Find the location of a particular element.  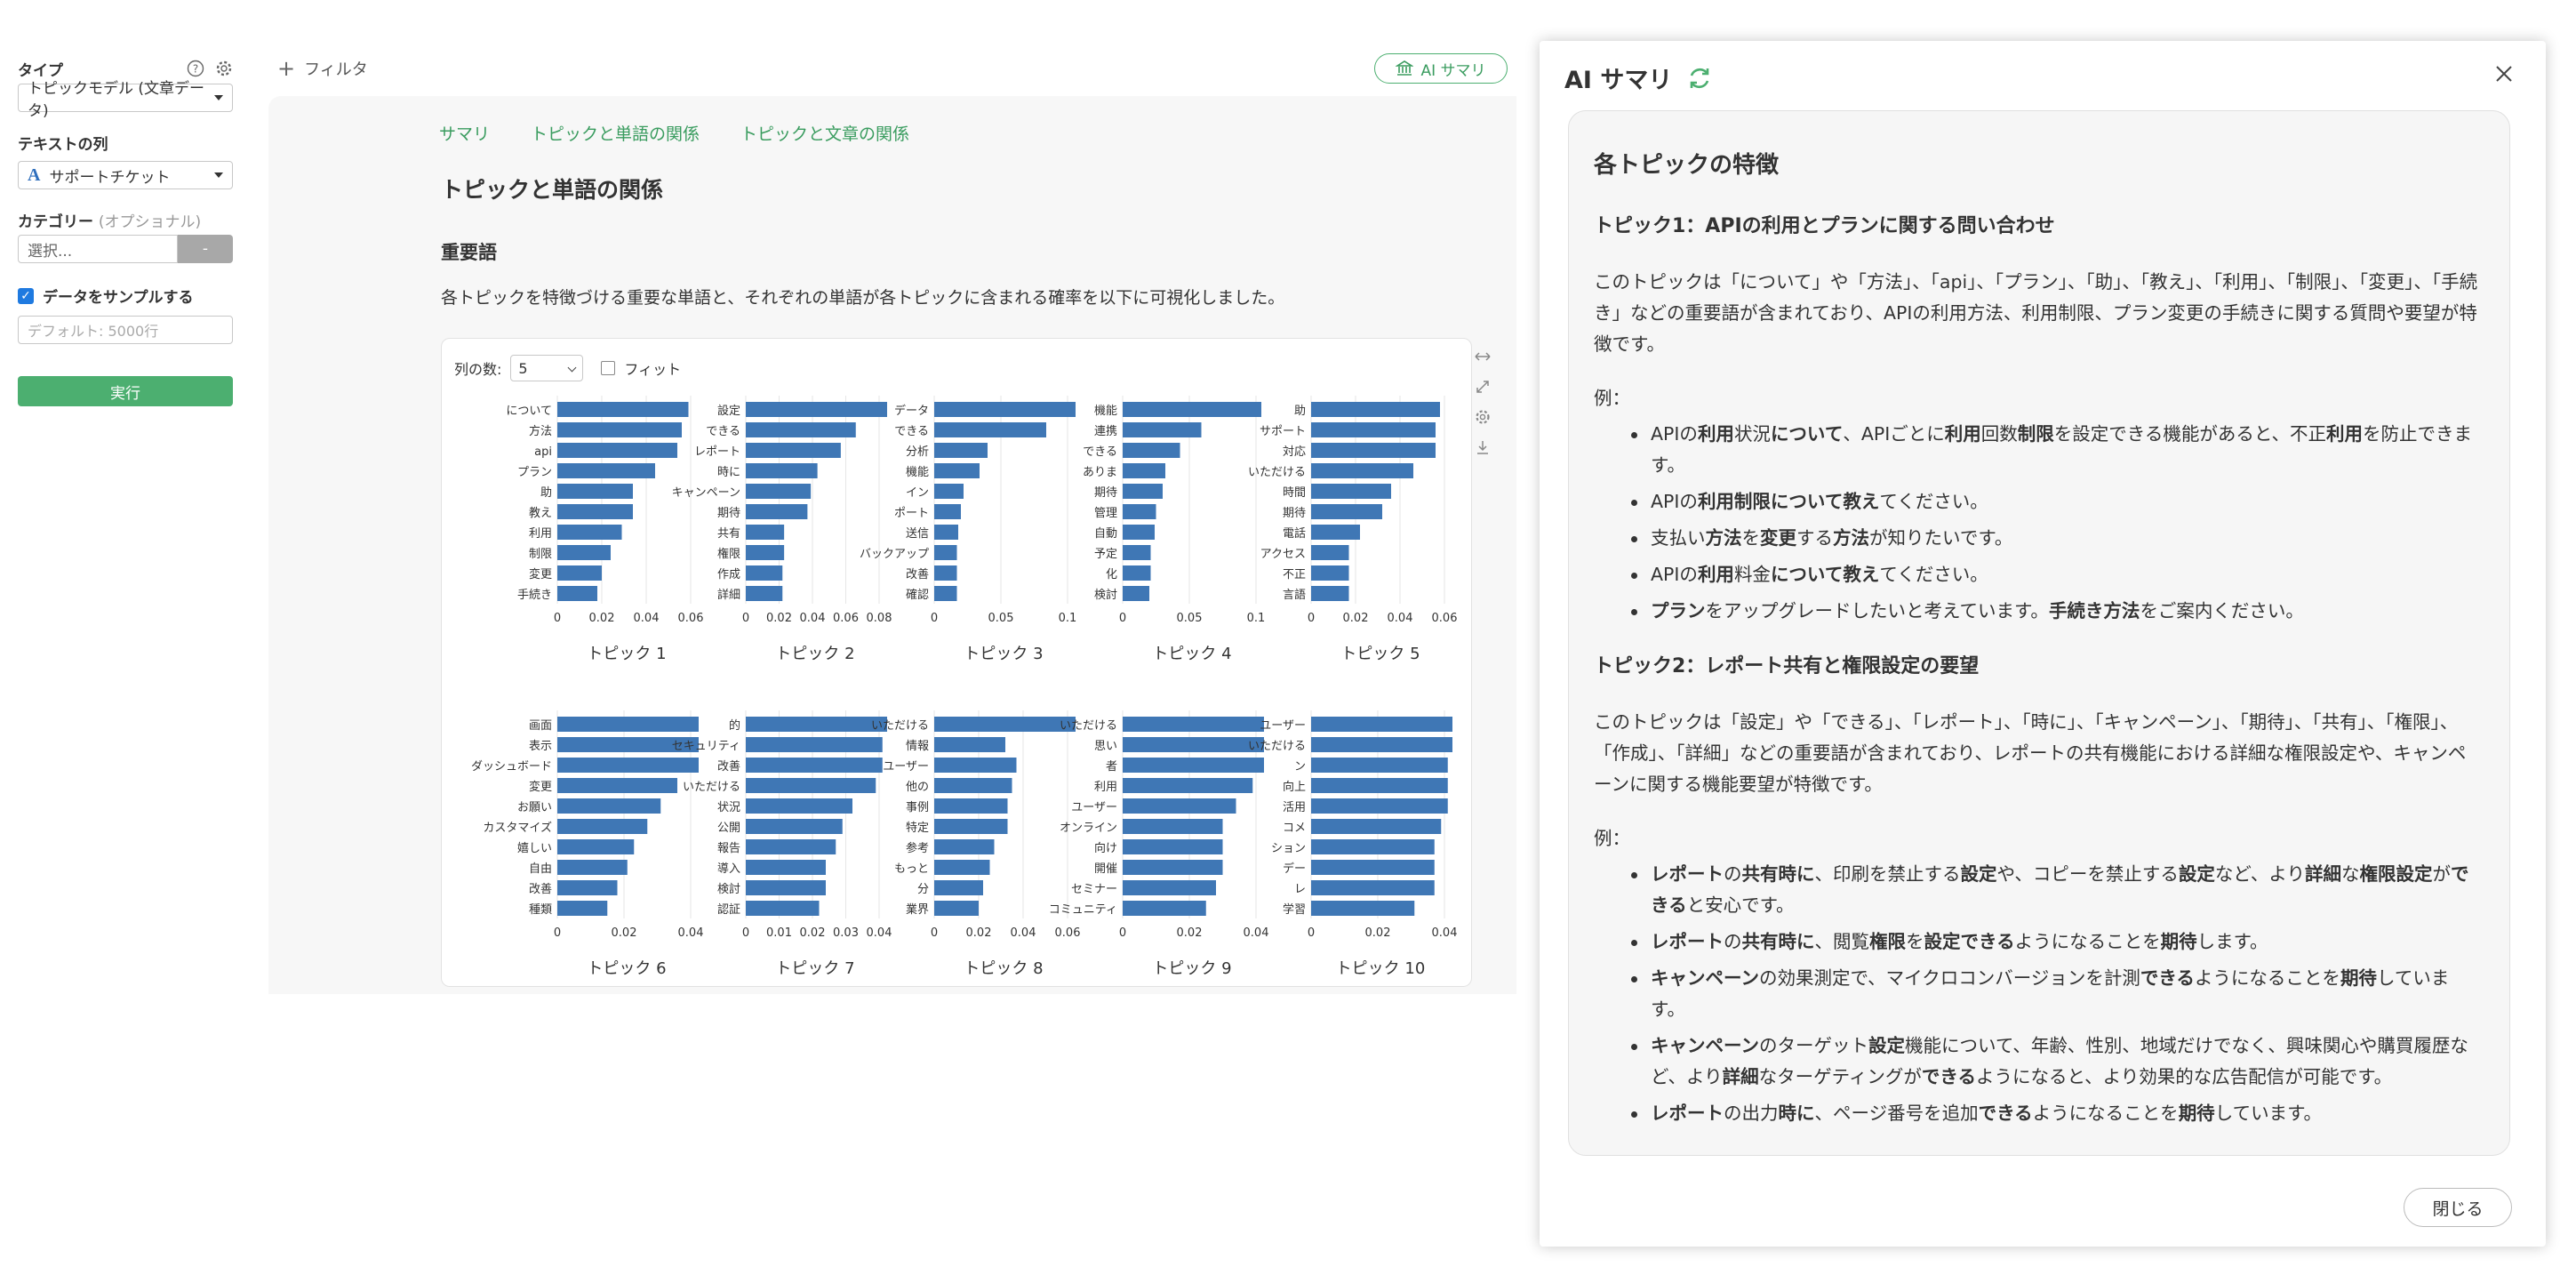

settings-gear-icon is located at coordinates (224, 68).